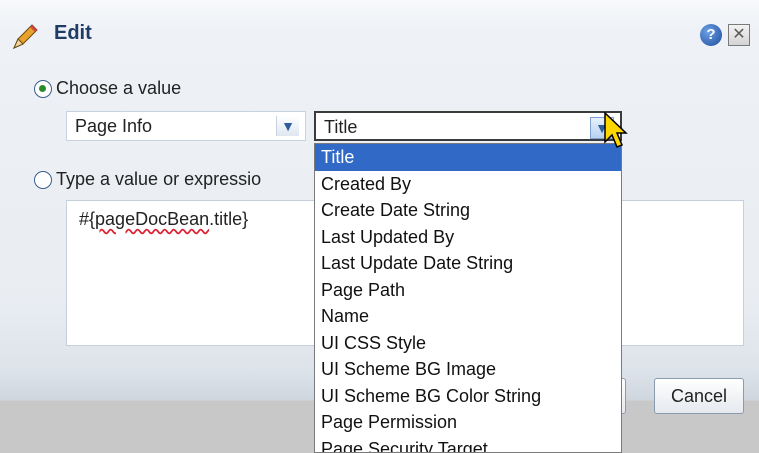  What do you see at coordinates (341, 127) in the screenshot?
I see `property-select-value: Title` at bounding box center [341, 127].